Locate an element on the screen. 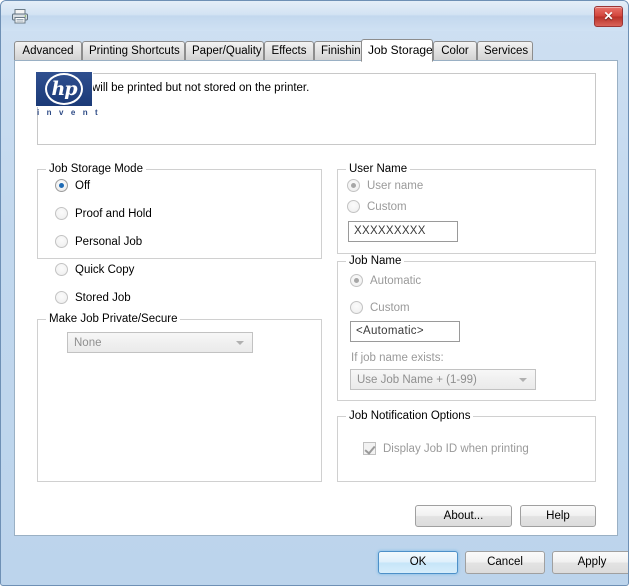 The image size is (629, 586). job-notification-options-title: Job Notification Options is located at coordinates (410, 416).